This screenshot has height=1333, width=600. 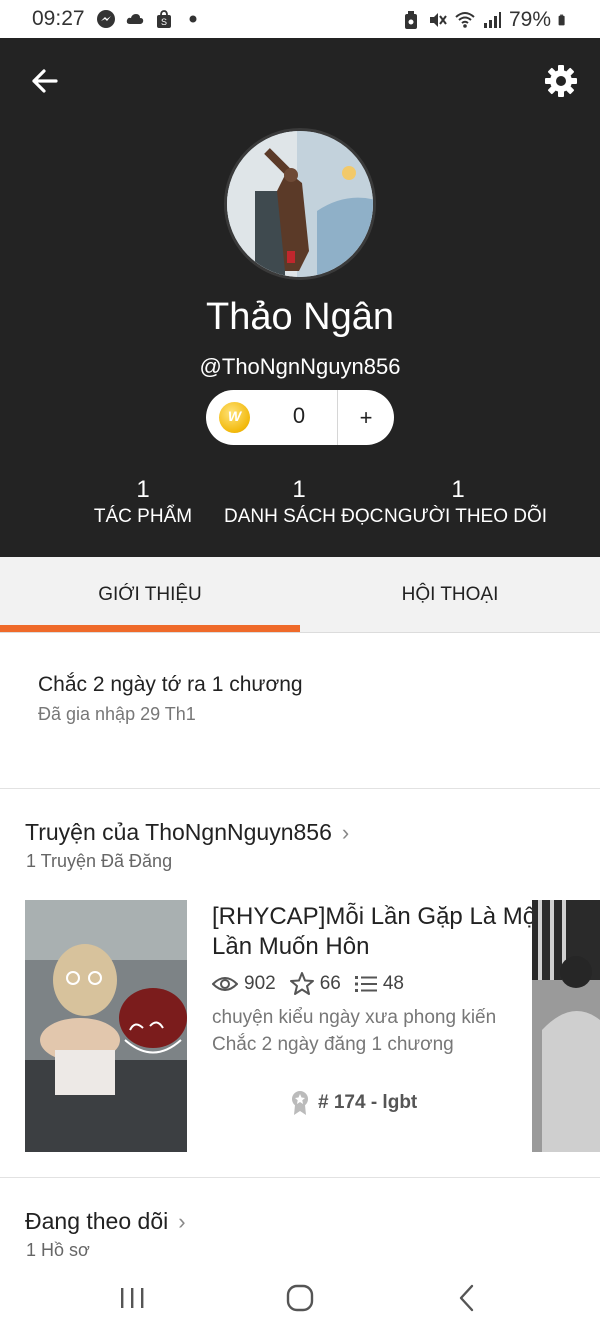 I want to click on story-reads: 902, so click(x=244, y=984).